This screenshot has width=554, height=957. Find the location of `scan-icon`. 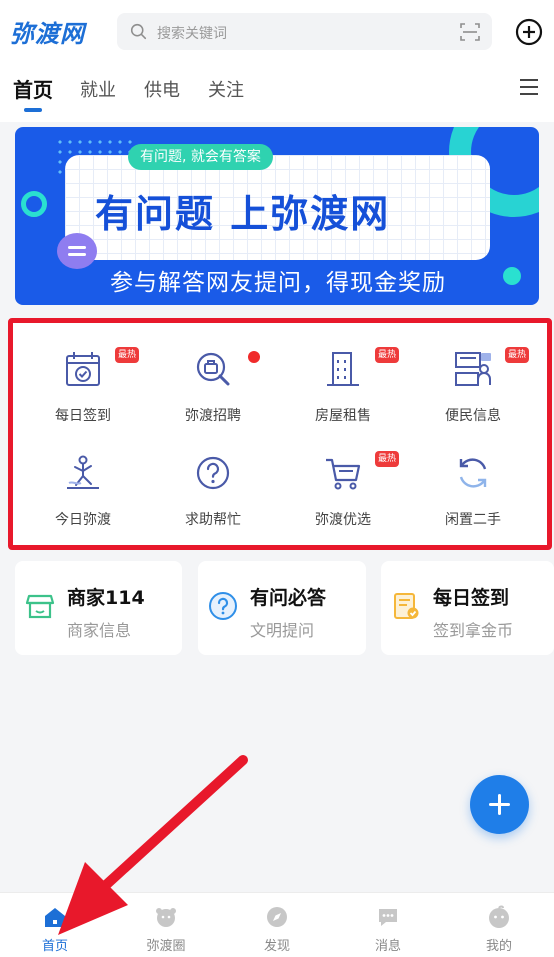

scan-icon is located at coordinates (470, 32).